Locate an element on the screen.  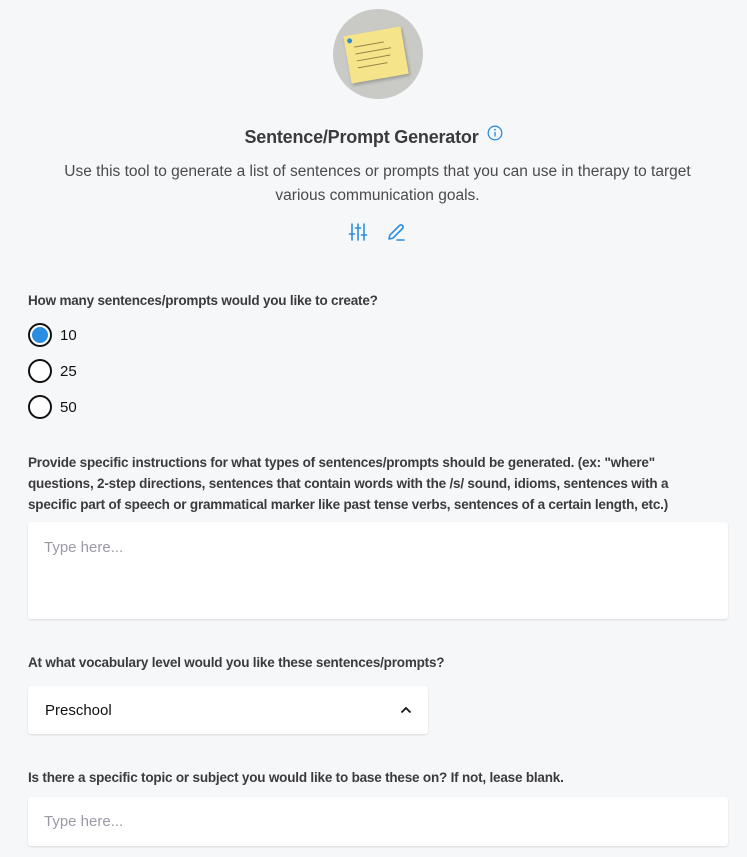
tool-actions is located at coordinates (377, 232).